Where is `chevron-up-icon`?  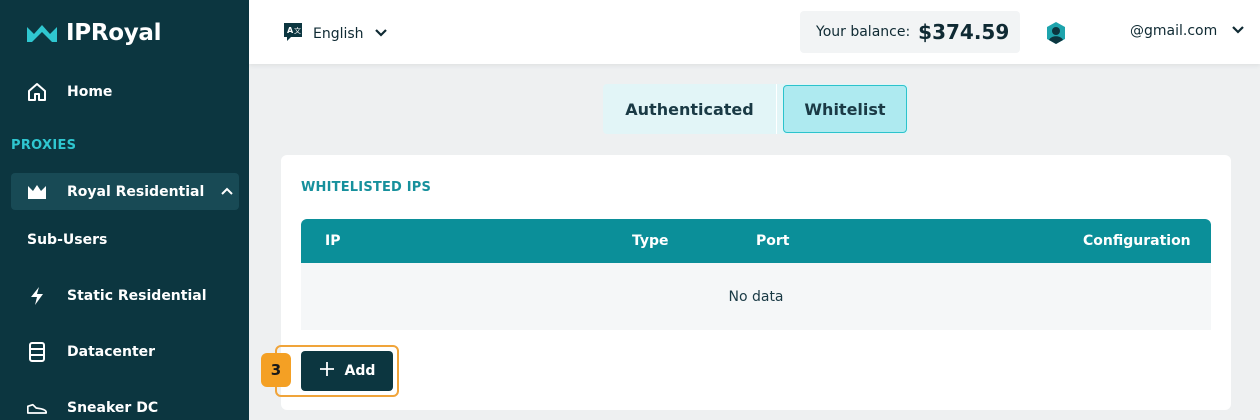 chevron-up-icon is located at coordinates (227, 192).